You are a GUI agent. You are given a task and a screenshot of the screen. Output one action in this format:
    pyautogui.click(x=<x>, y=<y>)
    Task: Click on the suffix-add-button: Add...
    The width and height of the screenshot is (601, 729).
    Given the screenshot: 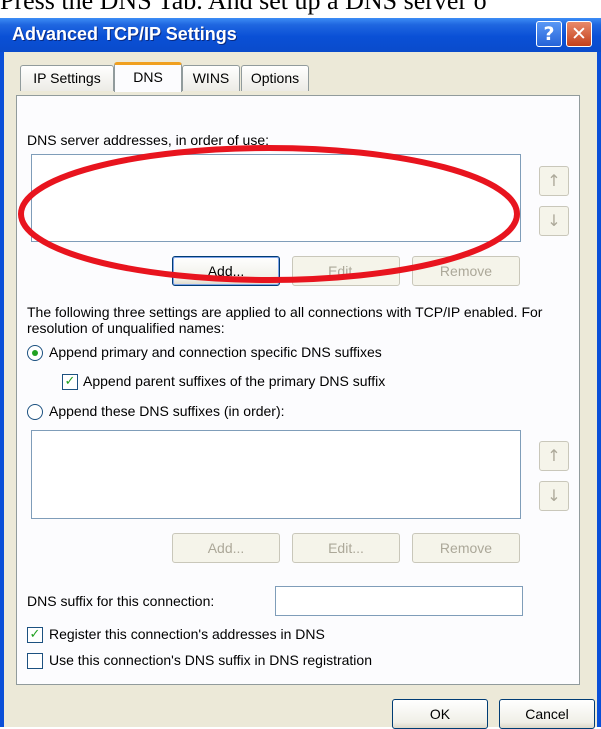 What is the action you would take?
    pyautogui.click(x=226, y=548)
    